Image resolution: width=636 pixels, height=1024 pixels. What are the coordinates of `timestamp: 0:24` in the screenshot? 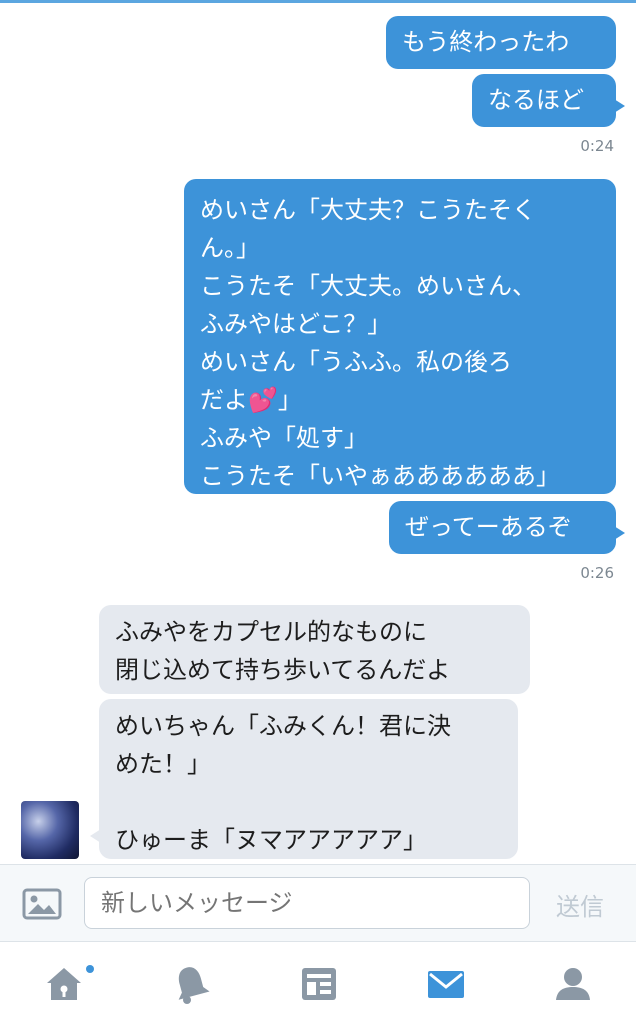 It's located at (597, 146).